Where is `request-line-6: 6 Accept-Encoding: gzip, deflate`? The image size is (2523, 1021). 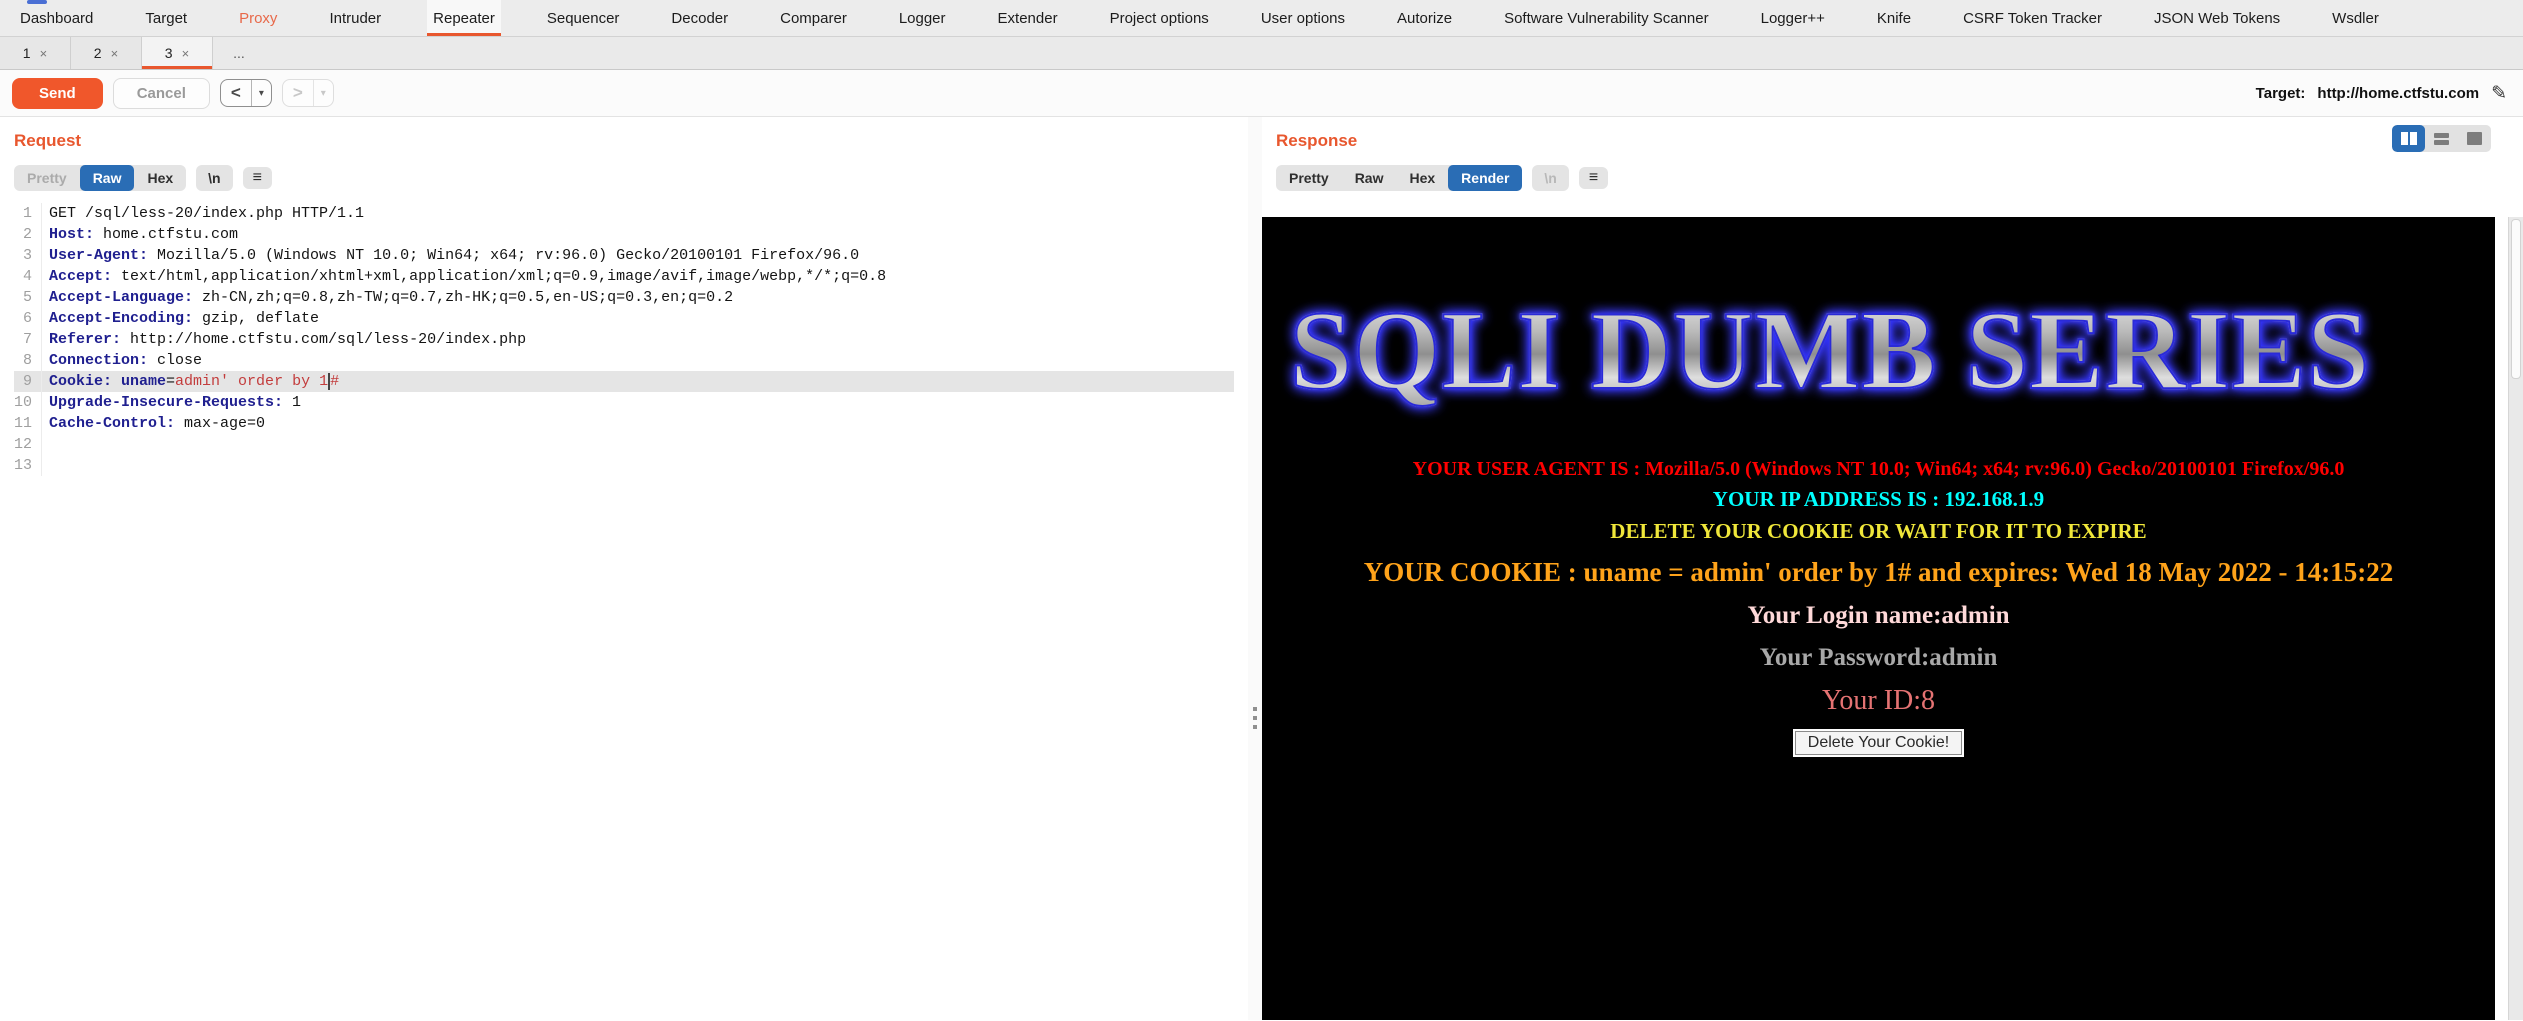 request-line-6: 6 Accept-Encoding: gzip, deflate is located at coordinates (624, 318).